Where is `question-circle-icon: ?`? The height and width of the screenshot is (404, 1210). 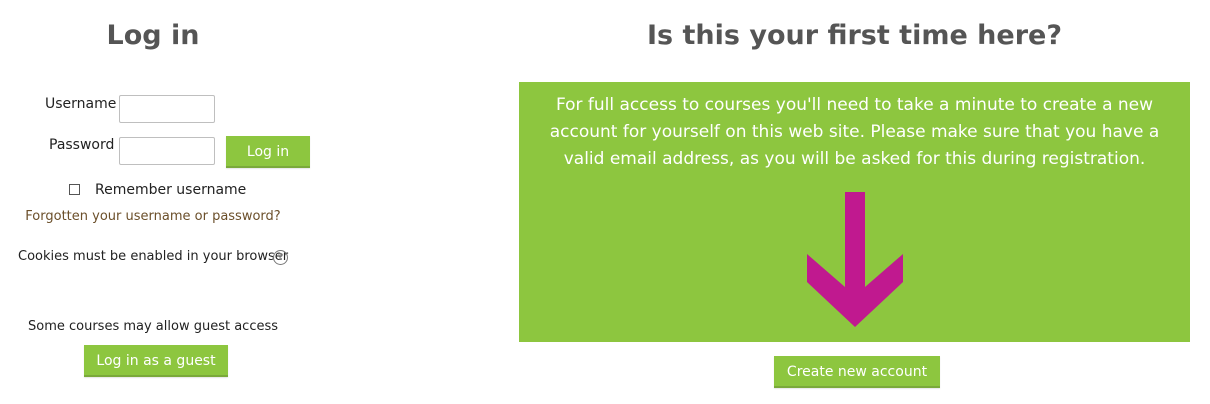 question-circle-icon: ? is located at coordinates (280, 257).